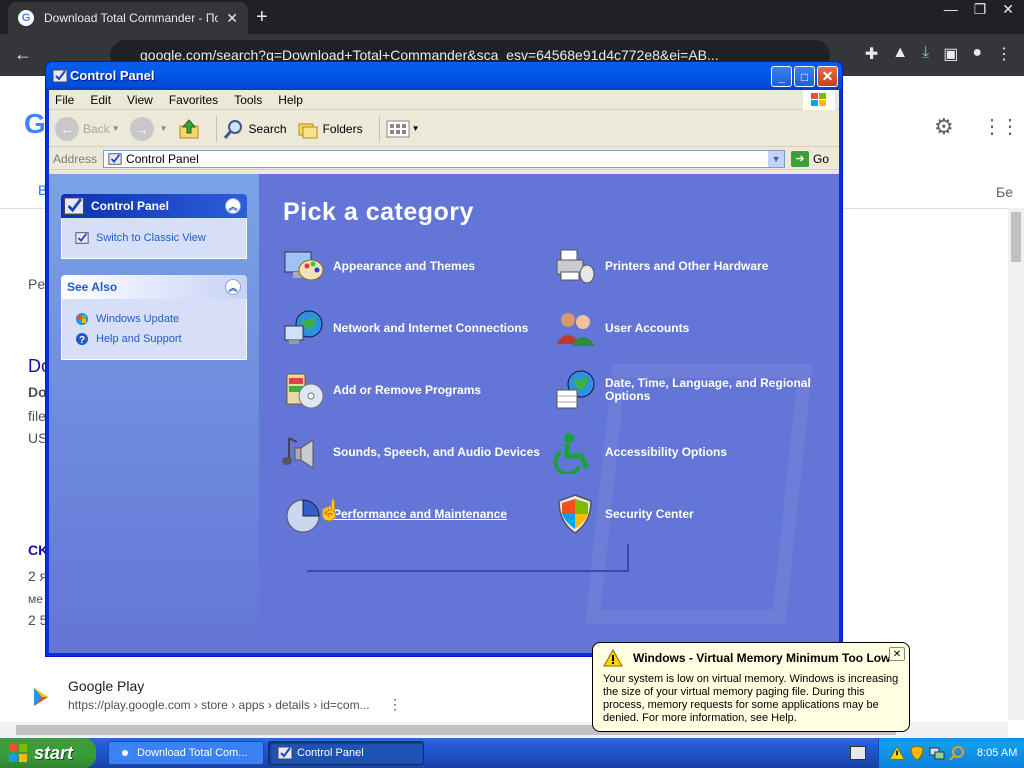 This screenshot has width=1024, height=768. I want to click on category-security-center: Security Center, so click(683, 514).